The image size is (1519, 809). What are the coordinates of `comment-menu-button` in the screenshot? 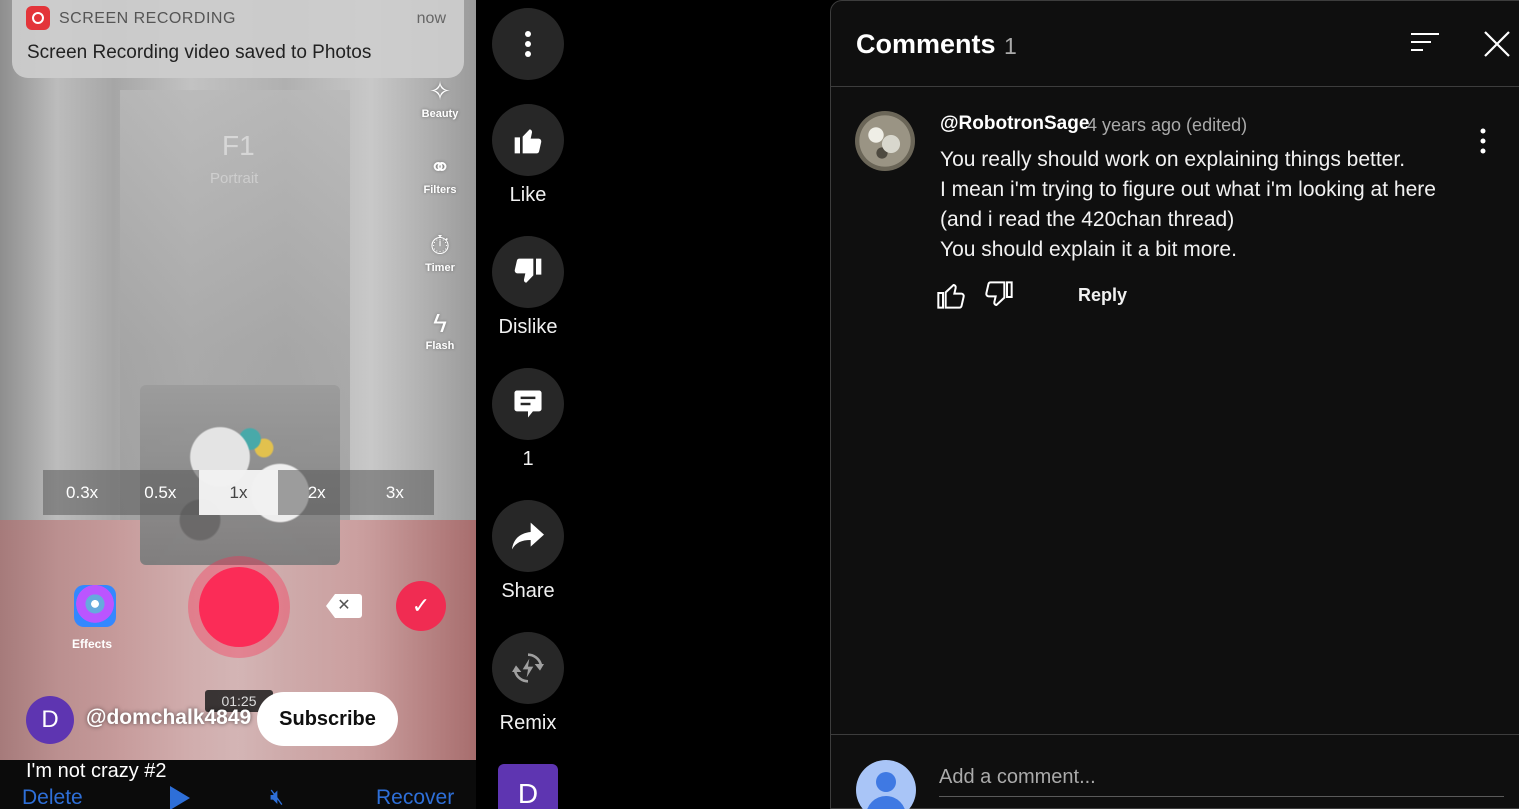 It's located at (1483, 141).